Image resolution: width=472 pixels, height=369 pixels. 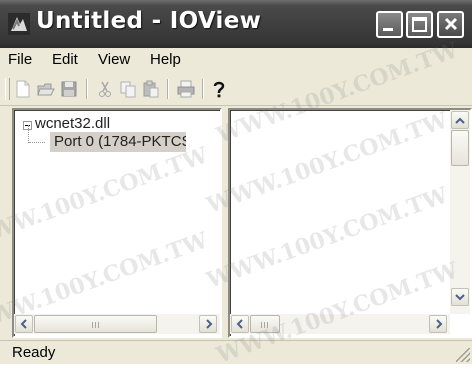 I want to click on maximize-button, so click(x=419, y=24).